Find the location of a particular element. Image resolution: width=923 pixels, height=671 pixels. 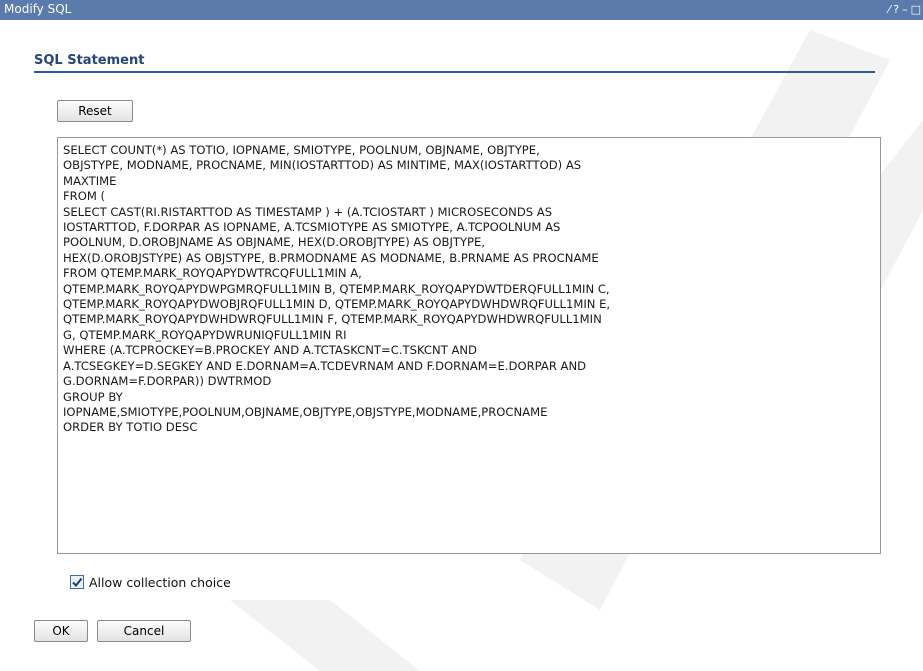

allow-collection-option: Allow collection choice is located at coordinates (150, 582).